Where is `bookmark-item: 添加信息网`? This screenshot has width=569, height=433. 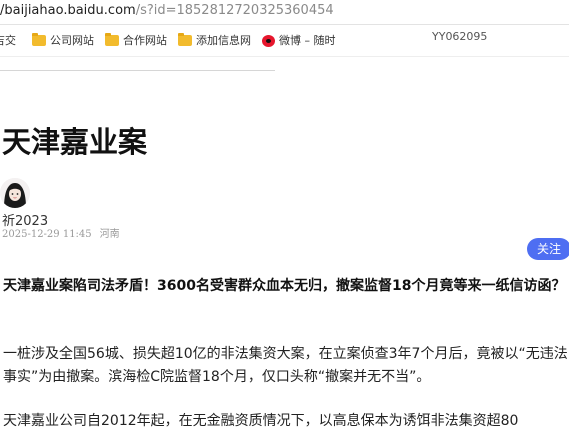
bookmark-item: 添加信息网 is located at coordinates (214, 41).